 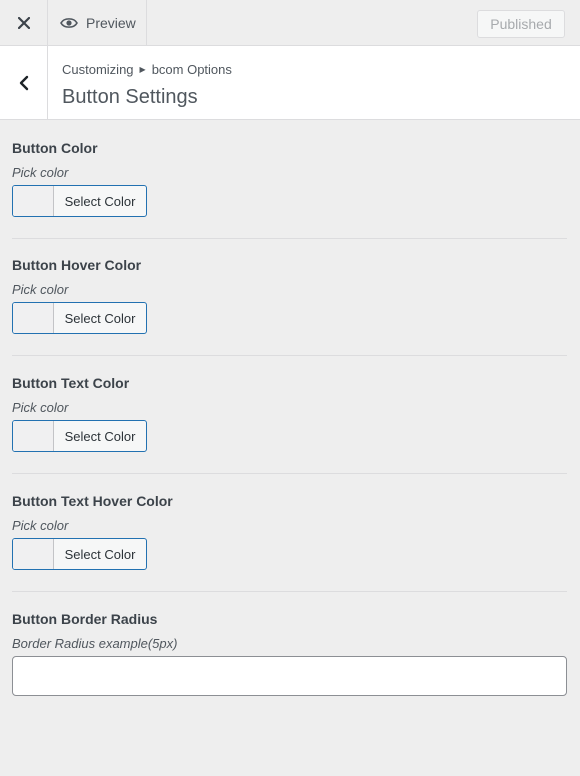 I want to click on chevron-left-icon, so click(x=23, y=82).